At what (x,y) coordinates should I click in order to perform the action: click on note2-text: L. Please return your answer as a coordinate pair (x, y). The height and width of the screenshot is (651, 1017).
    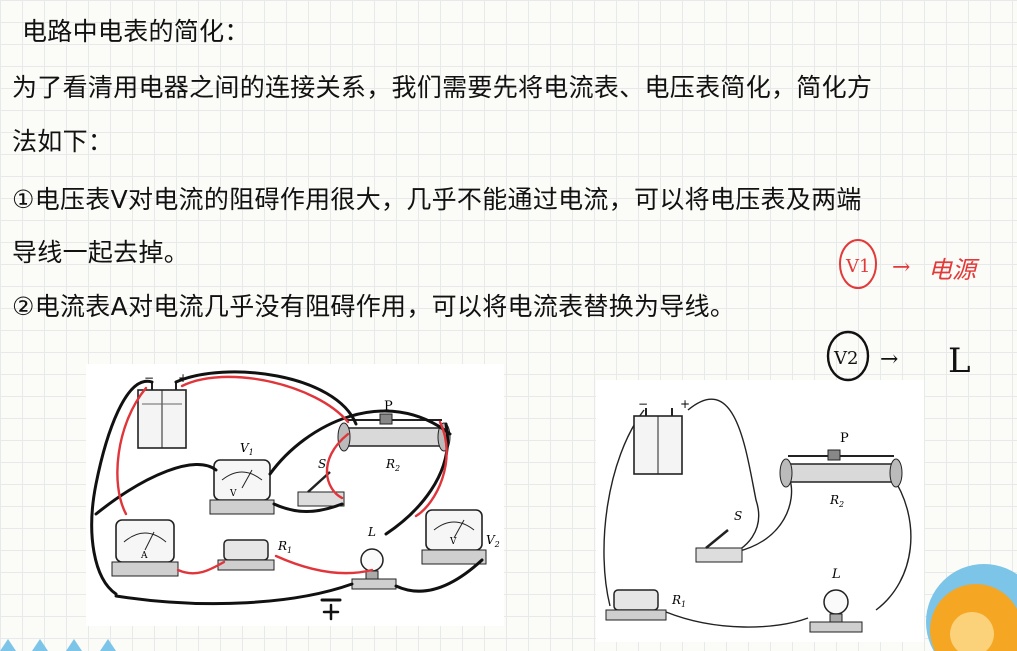
    Looking at the image, I should click on (959, 361).